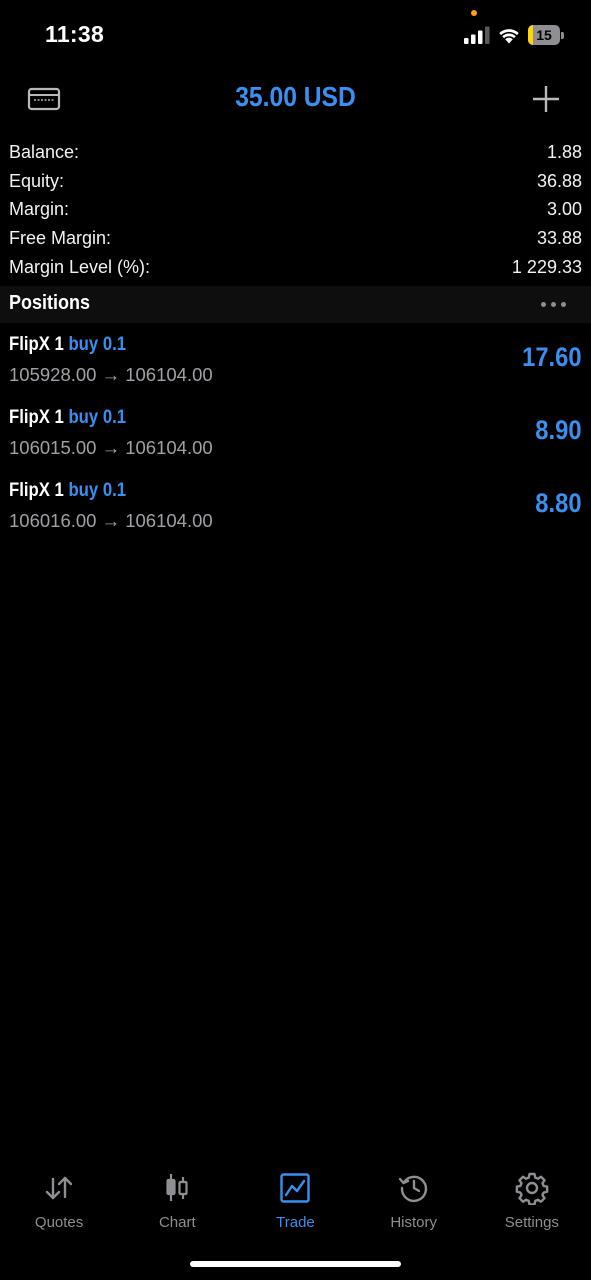  Describe the element at coordinates (44, 151) in the screenshot. I see `summary-label: Balance:` at that location.